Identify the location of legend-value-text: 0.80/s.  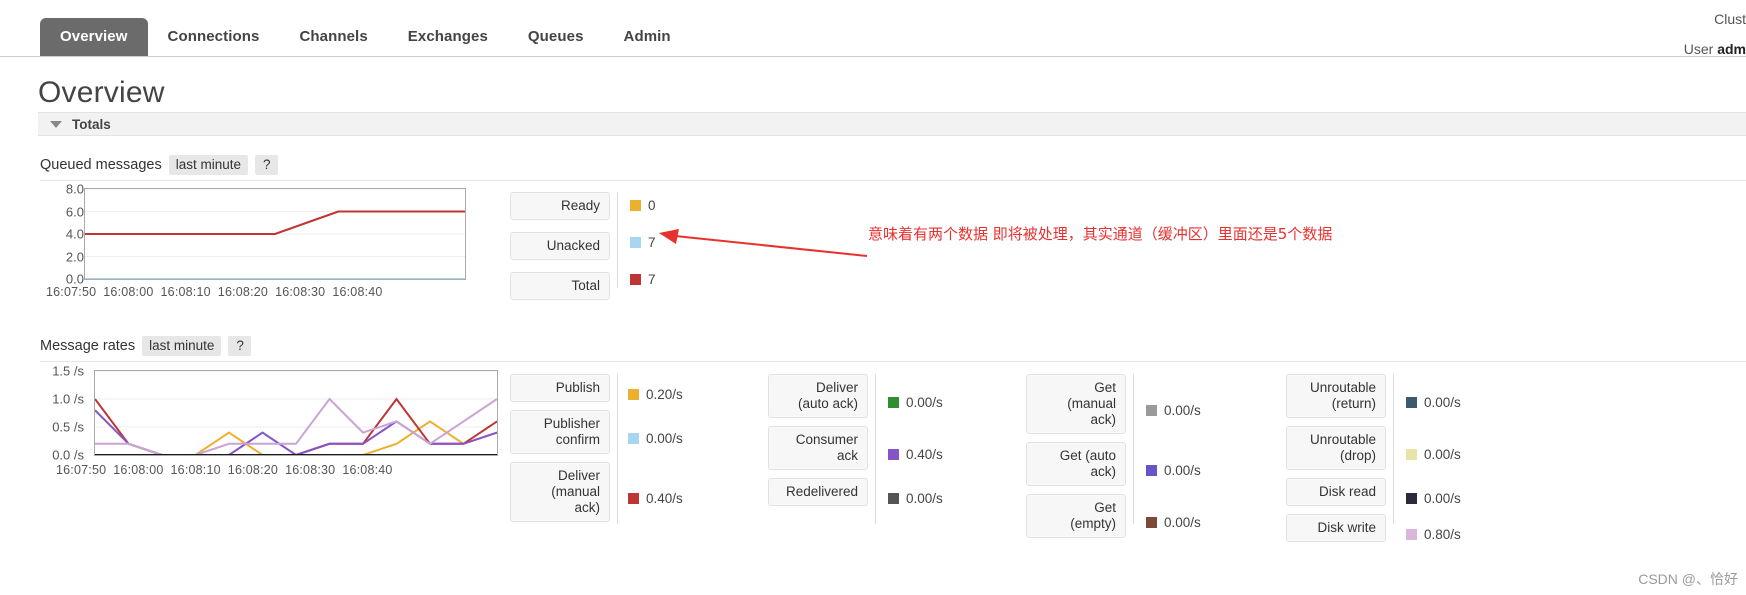
(1442, 534).